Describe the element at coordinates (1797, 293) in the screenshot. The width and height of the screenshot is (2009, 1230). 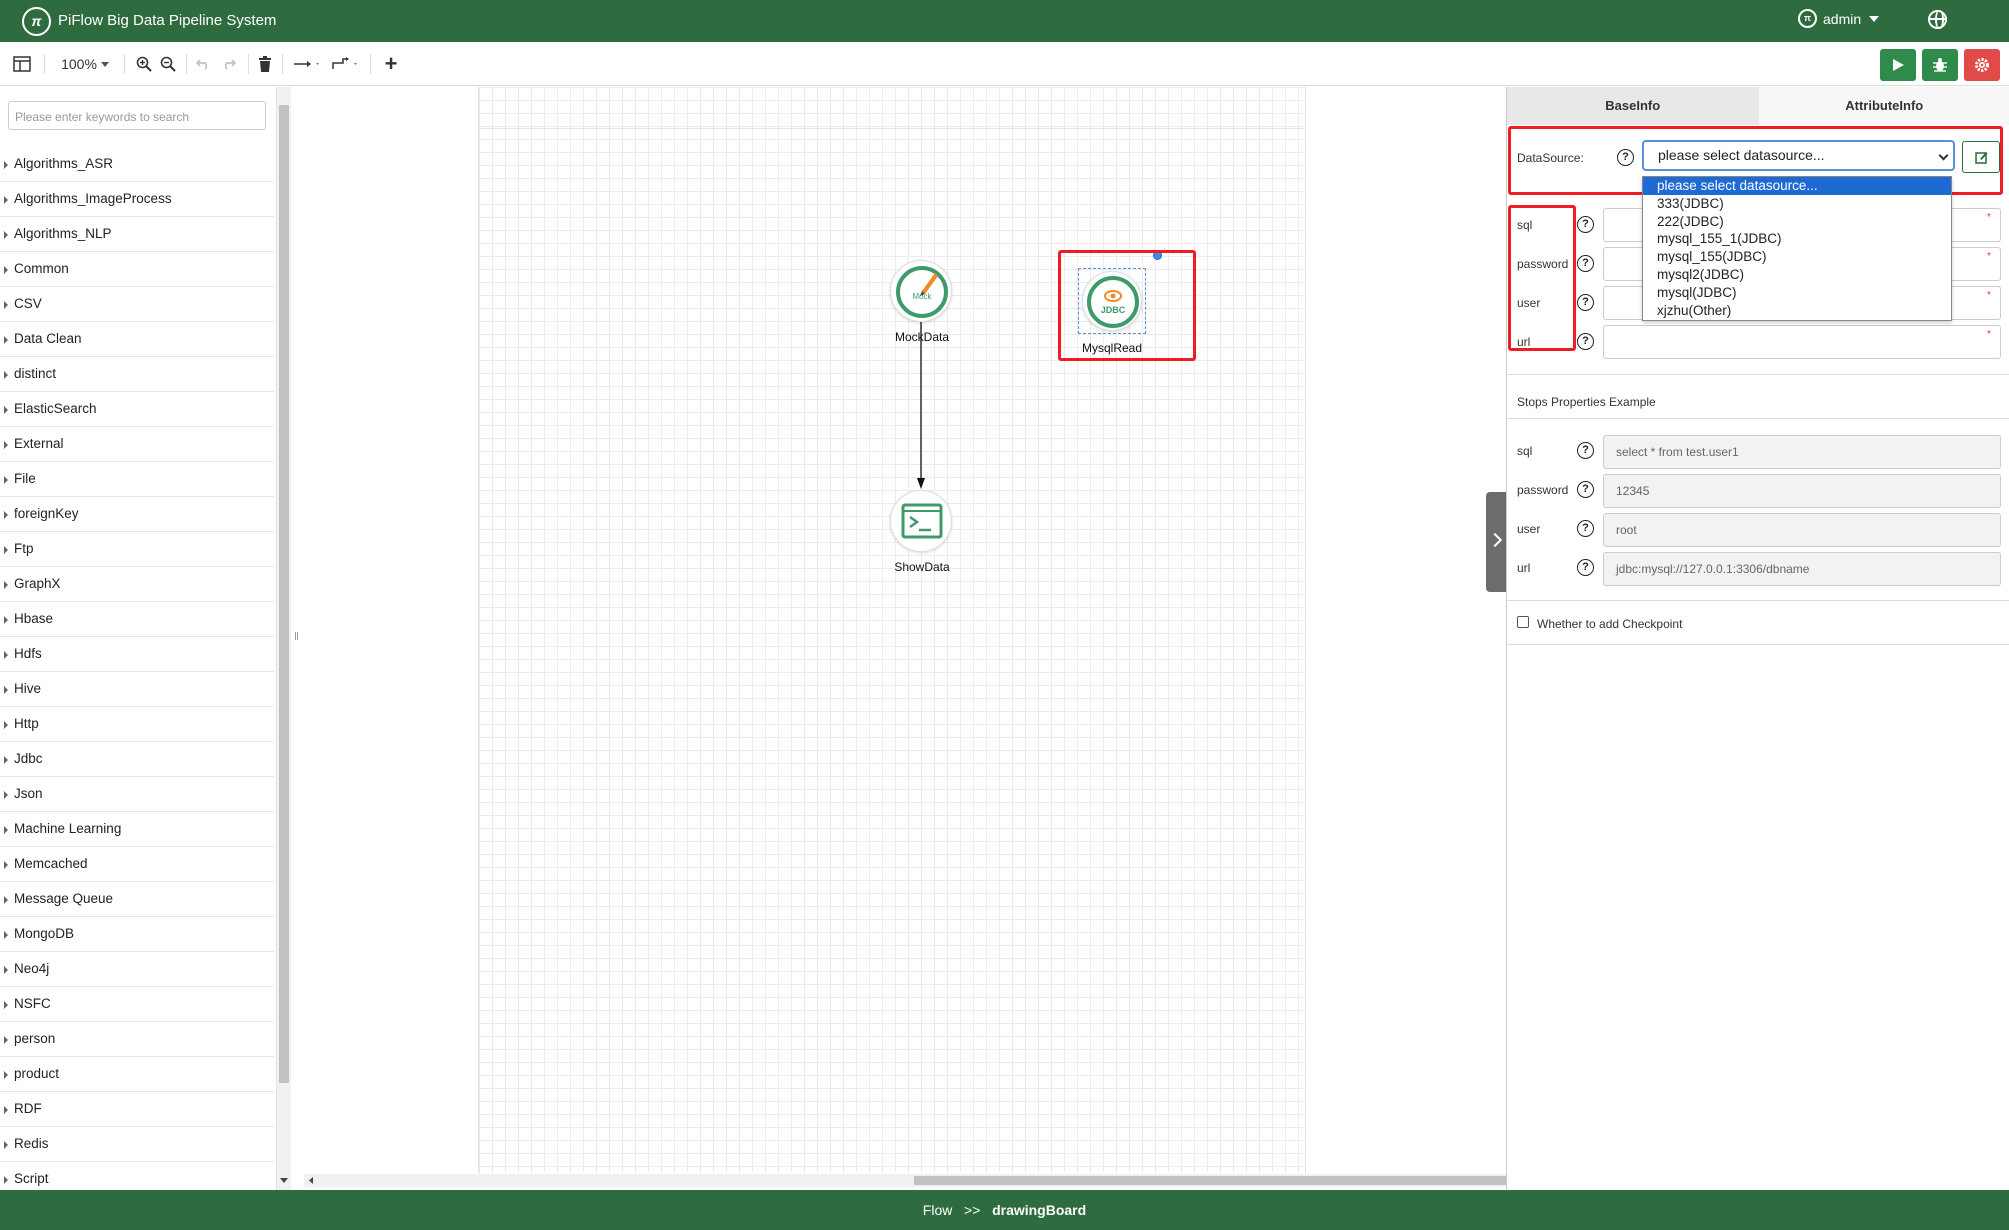
I see `datasource-option: mysql(JDBC)` at that location.